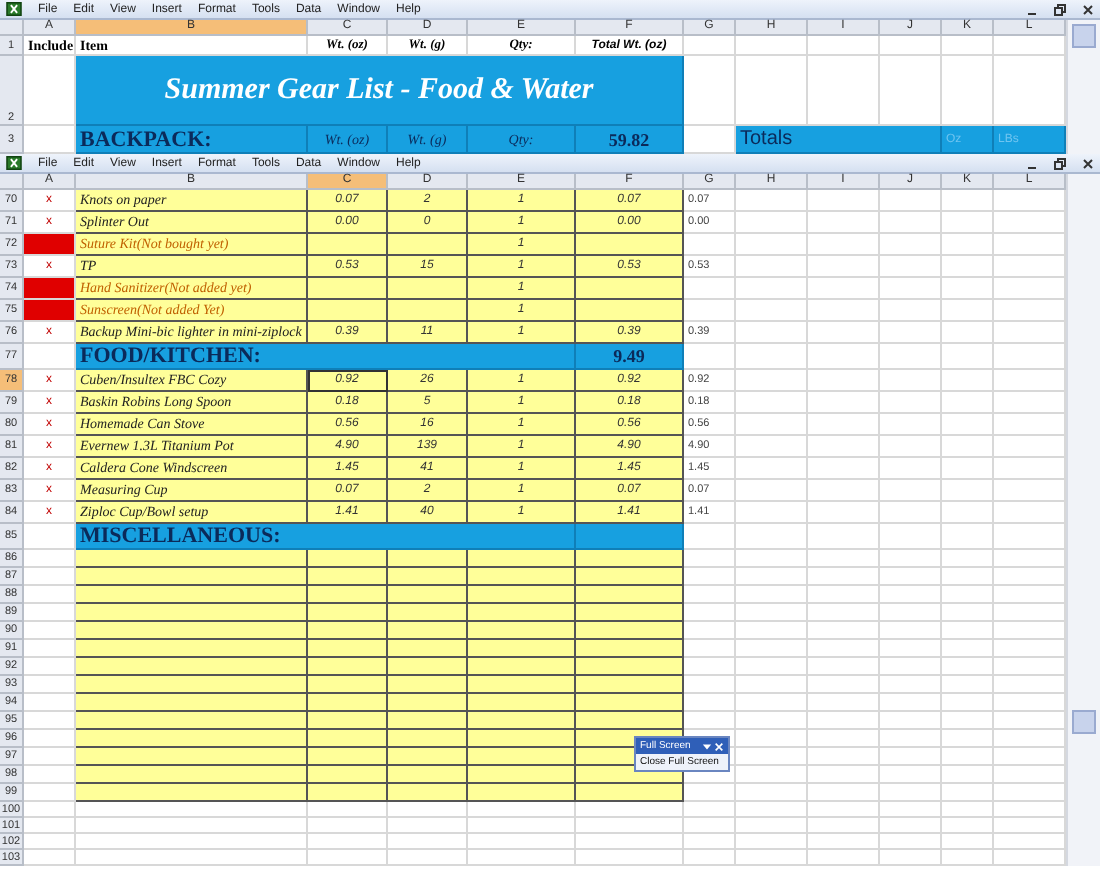  What do you see at coordinates (630, 357) in the screenshot?
I see `table-cell: 9.49` at bounding box center [630, 357].